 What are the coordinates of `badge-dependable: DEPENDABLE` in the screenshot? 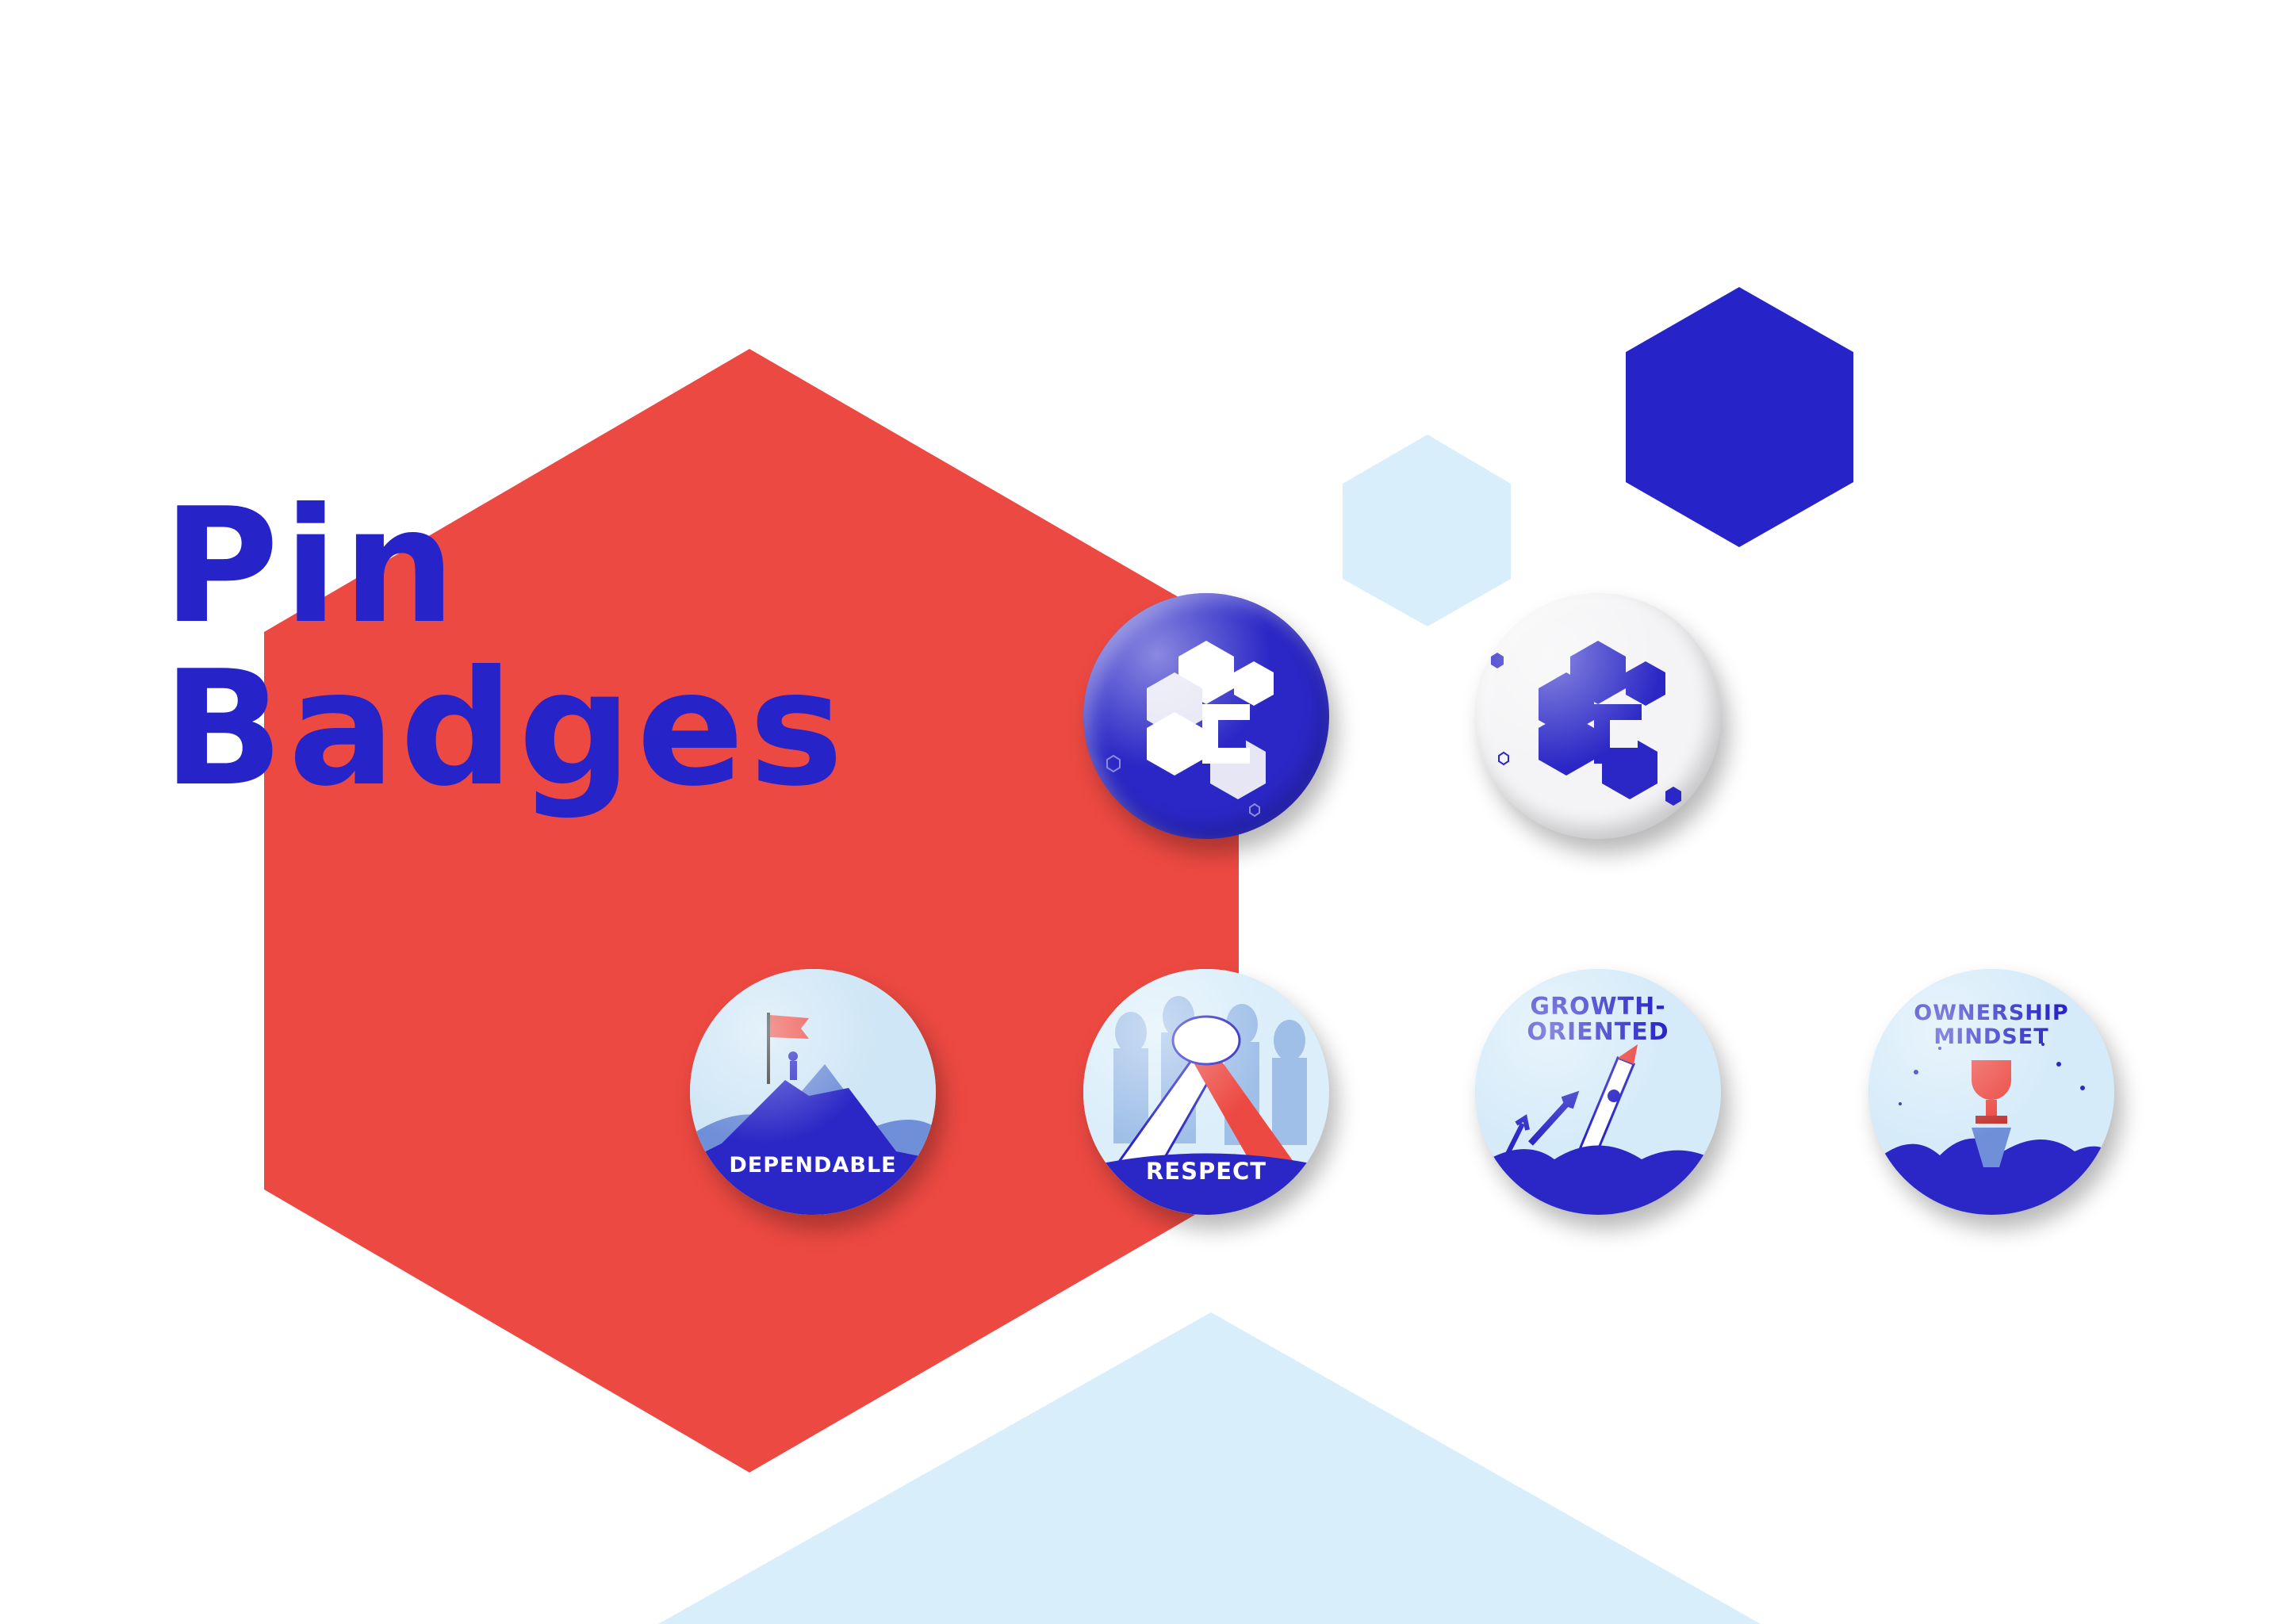 It's located at (813, 1092).